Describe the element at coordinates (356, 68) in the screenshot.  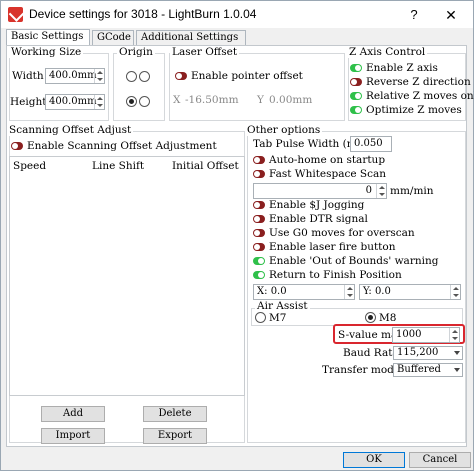
I see `z-axis-enable-toggle` at that location.